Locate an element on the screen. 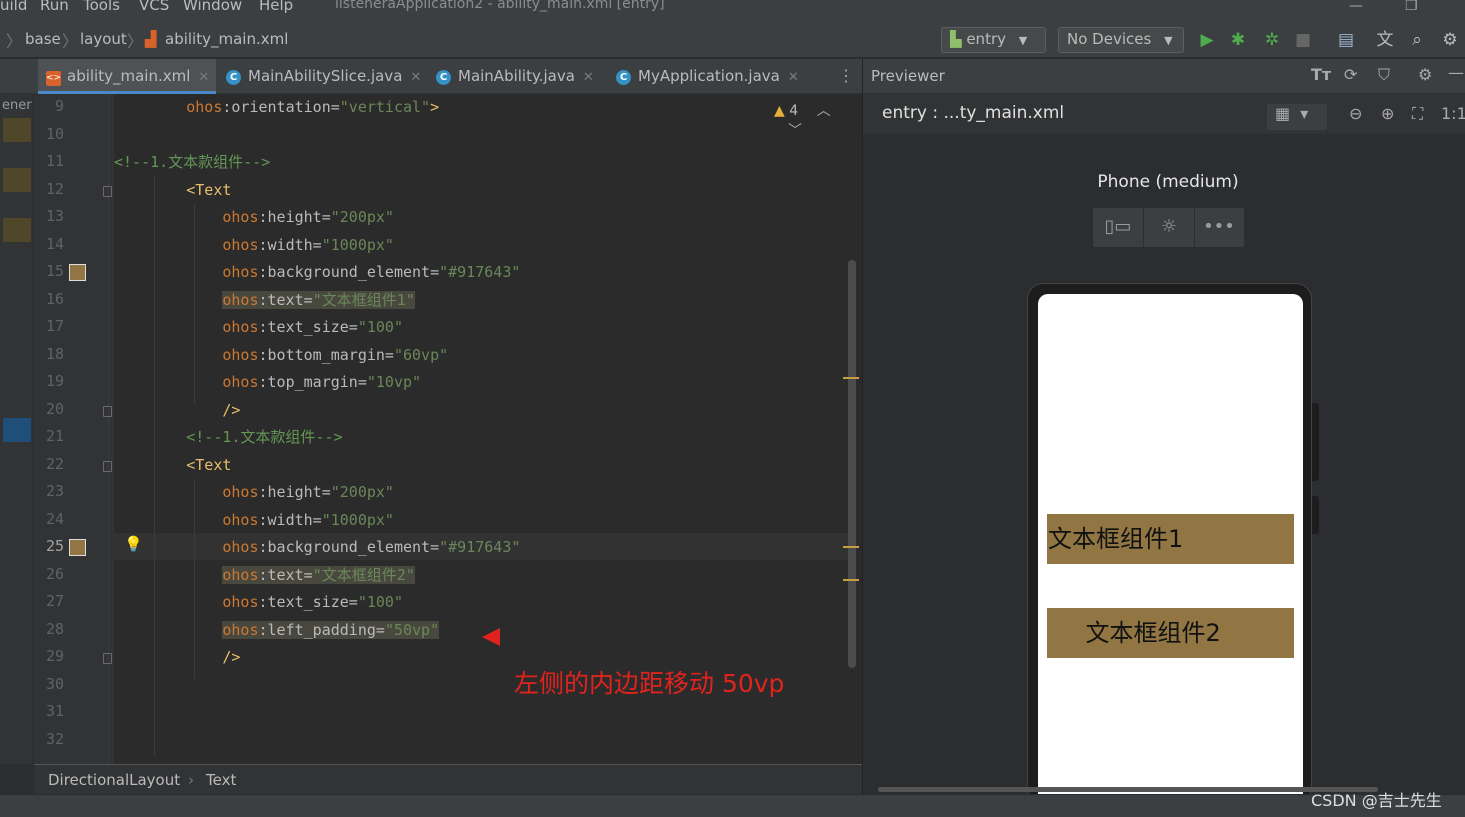  code-tag: /> is located at coordinates (231, 657).